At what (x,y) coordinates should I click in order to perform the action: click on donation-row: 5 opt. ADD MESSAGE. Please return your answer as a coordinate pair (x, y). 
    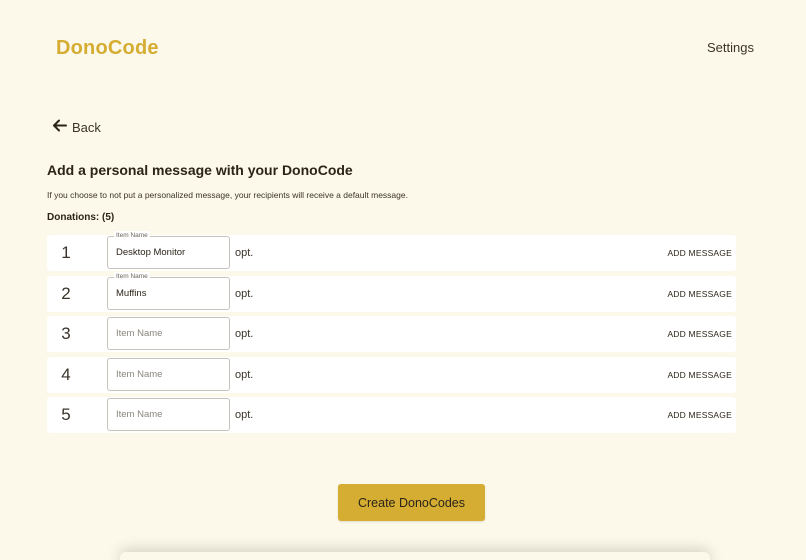
    Looking at the image, I should click on (391, 415).